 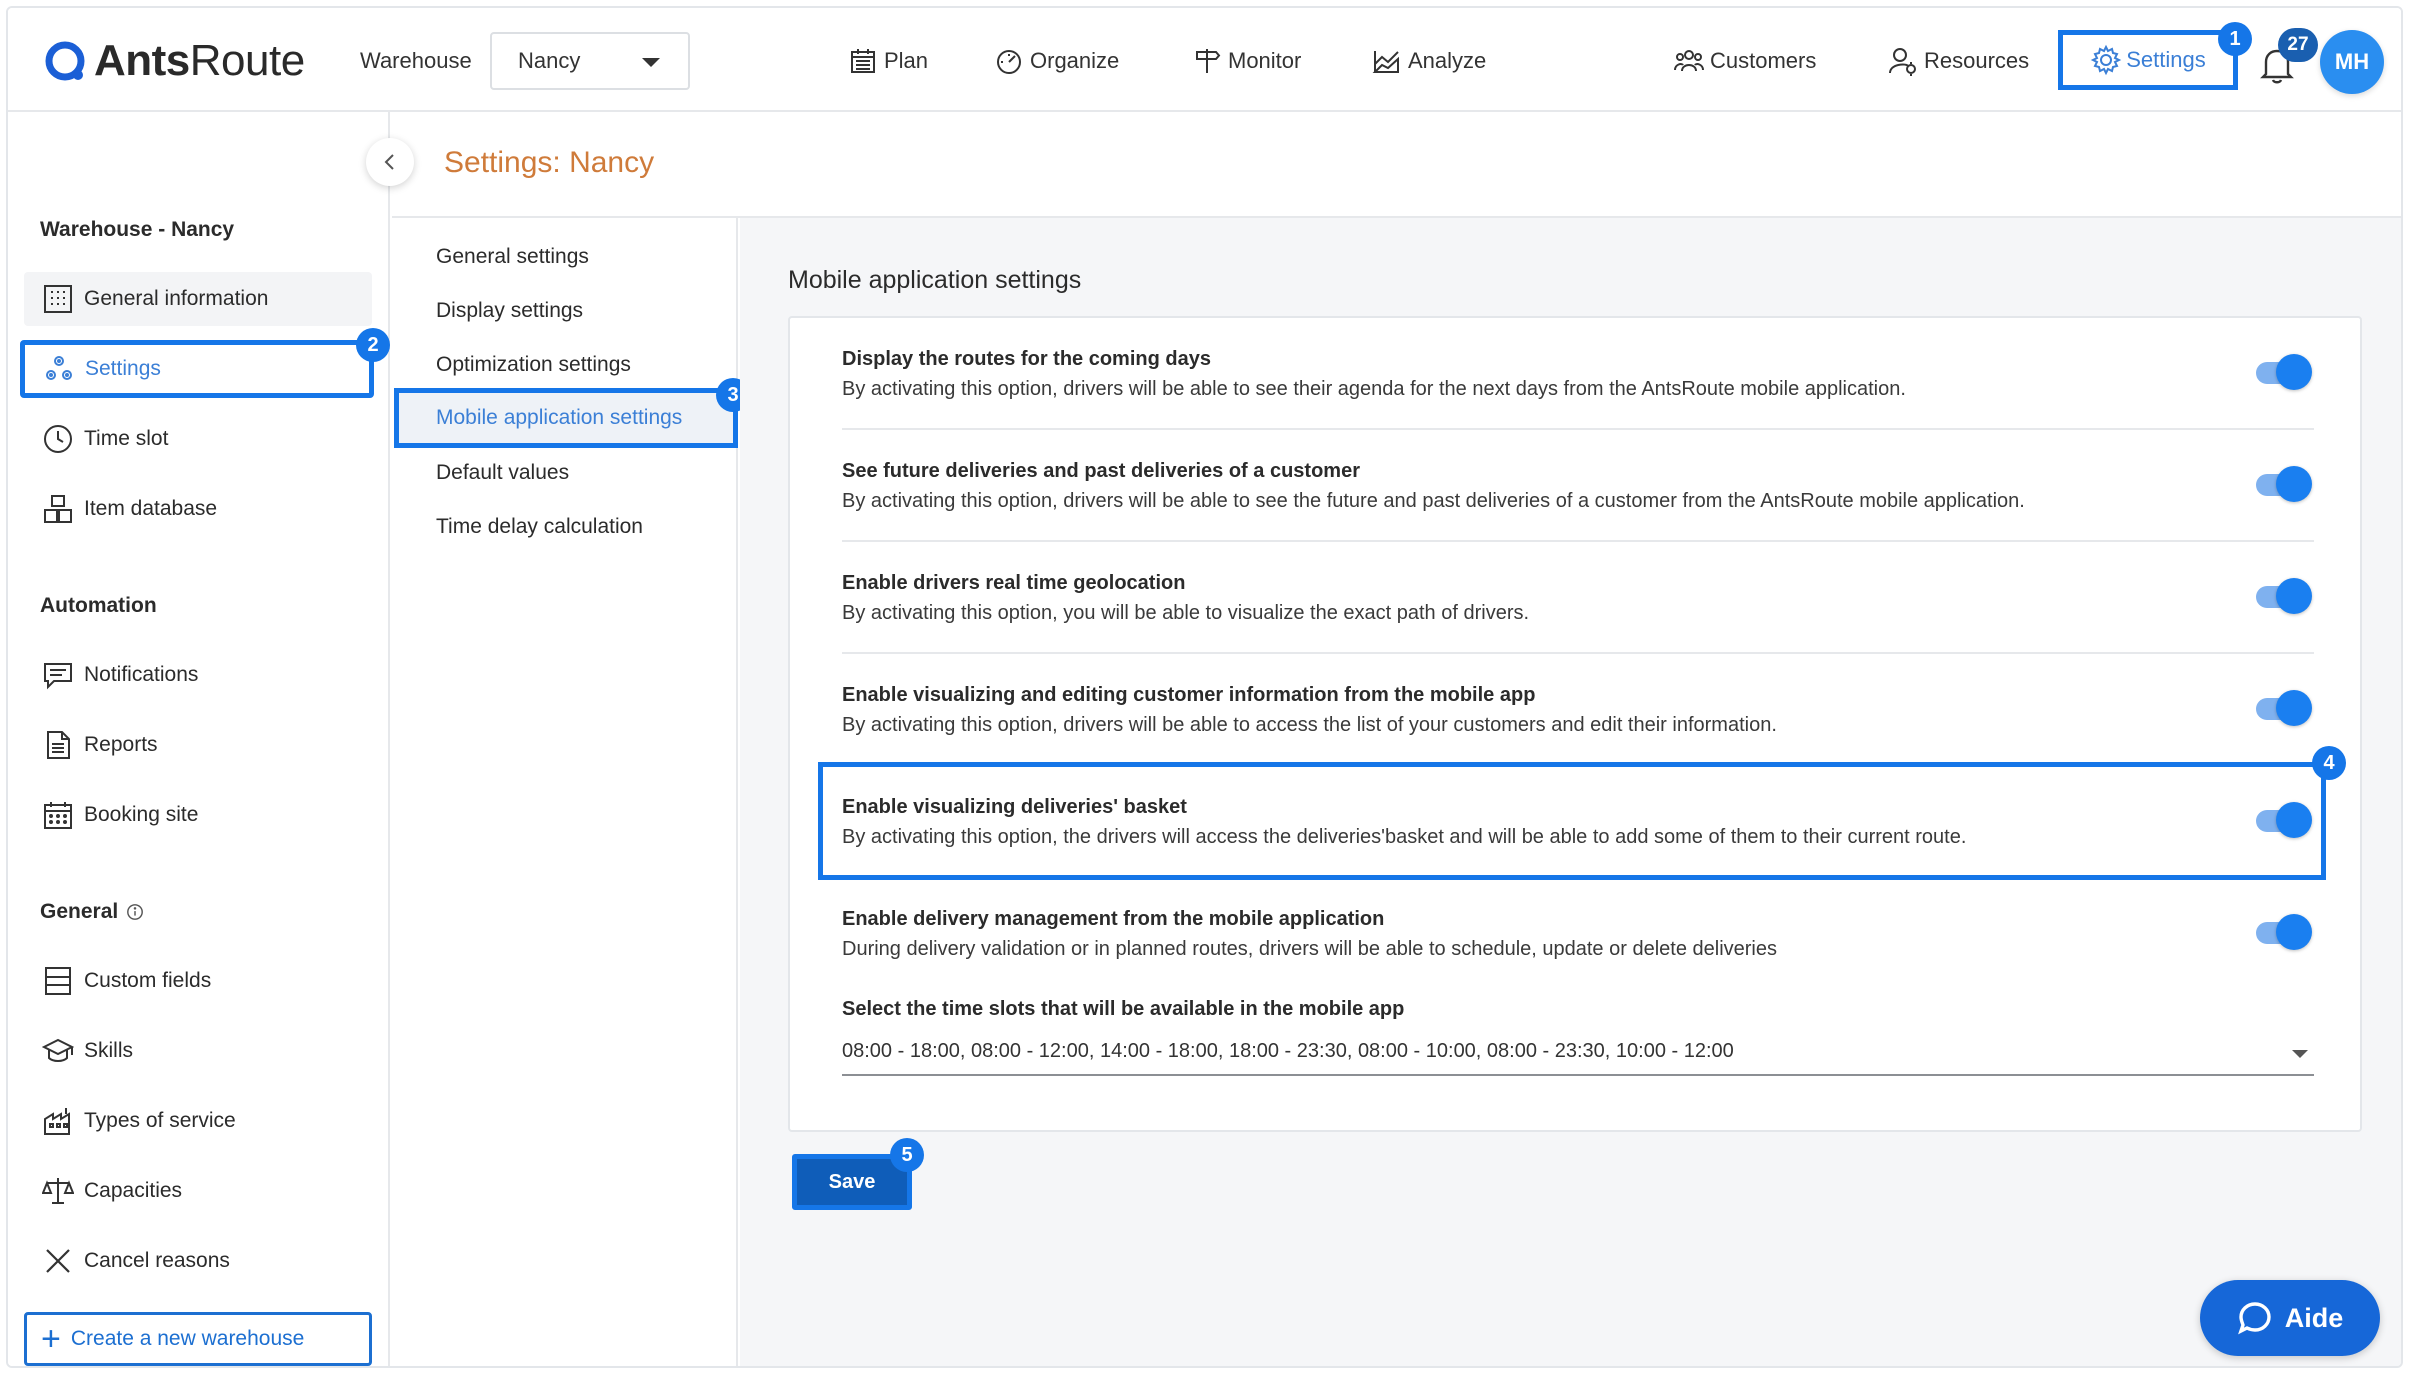 I want to click on collapse-sidebar-button, so click(x=390, y=162).